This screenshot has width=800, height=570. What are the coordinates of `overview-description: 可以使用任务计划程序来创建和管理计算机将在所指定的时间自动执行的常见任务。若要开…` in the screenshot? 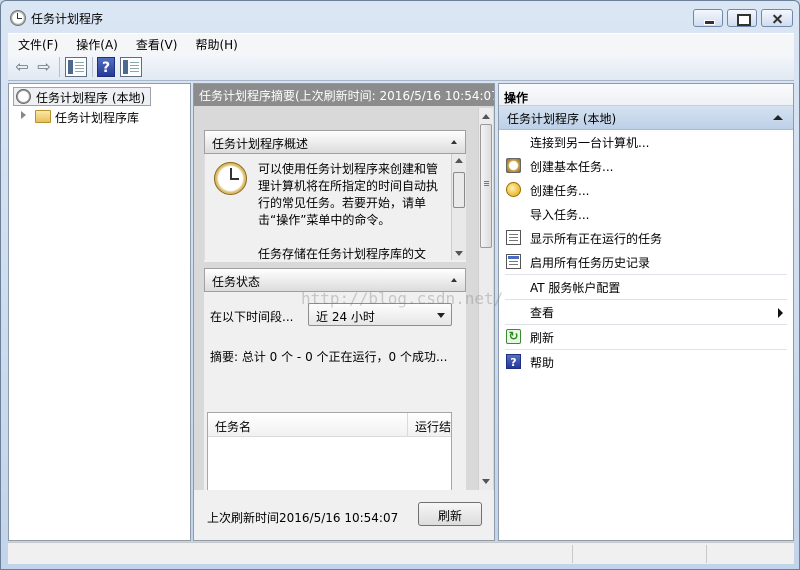 It's located at (349, 210).